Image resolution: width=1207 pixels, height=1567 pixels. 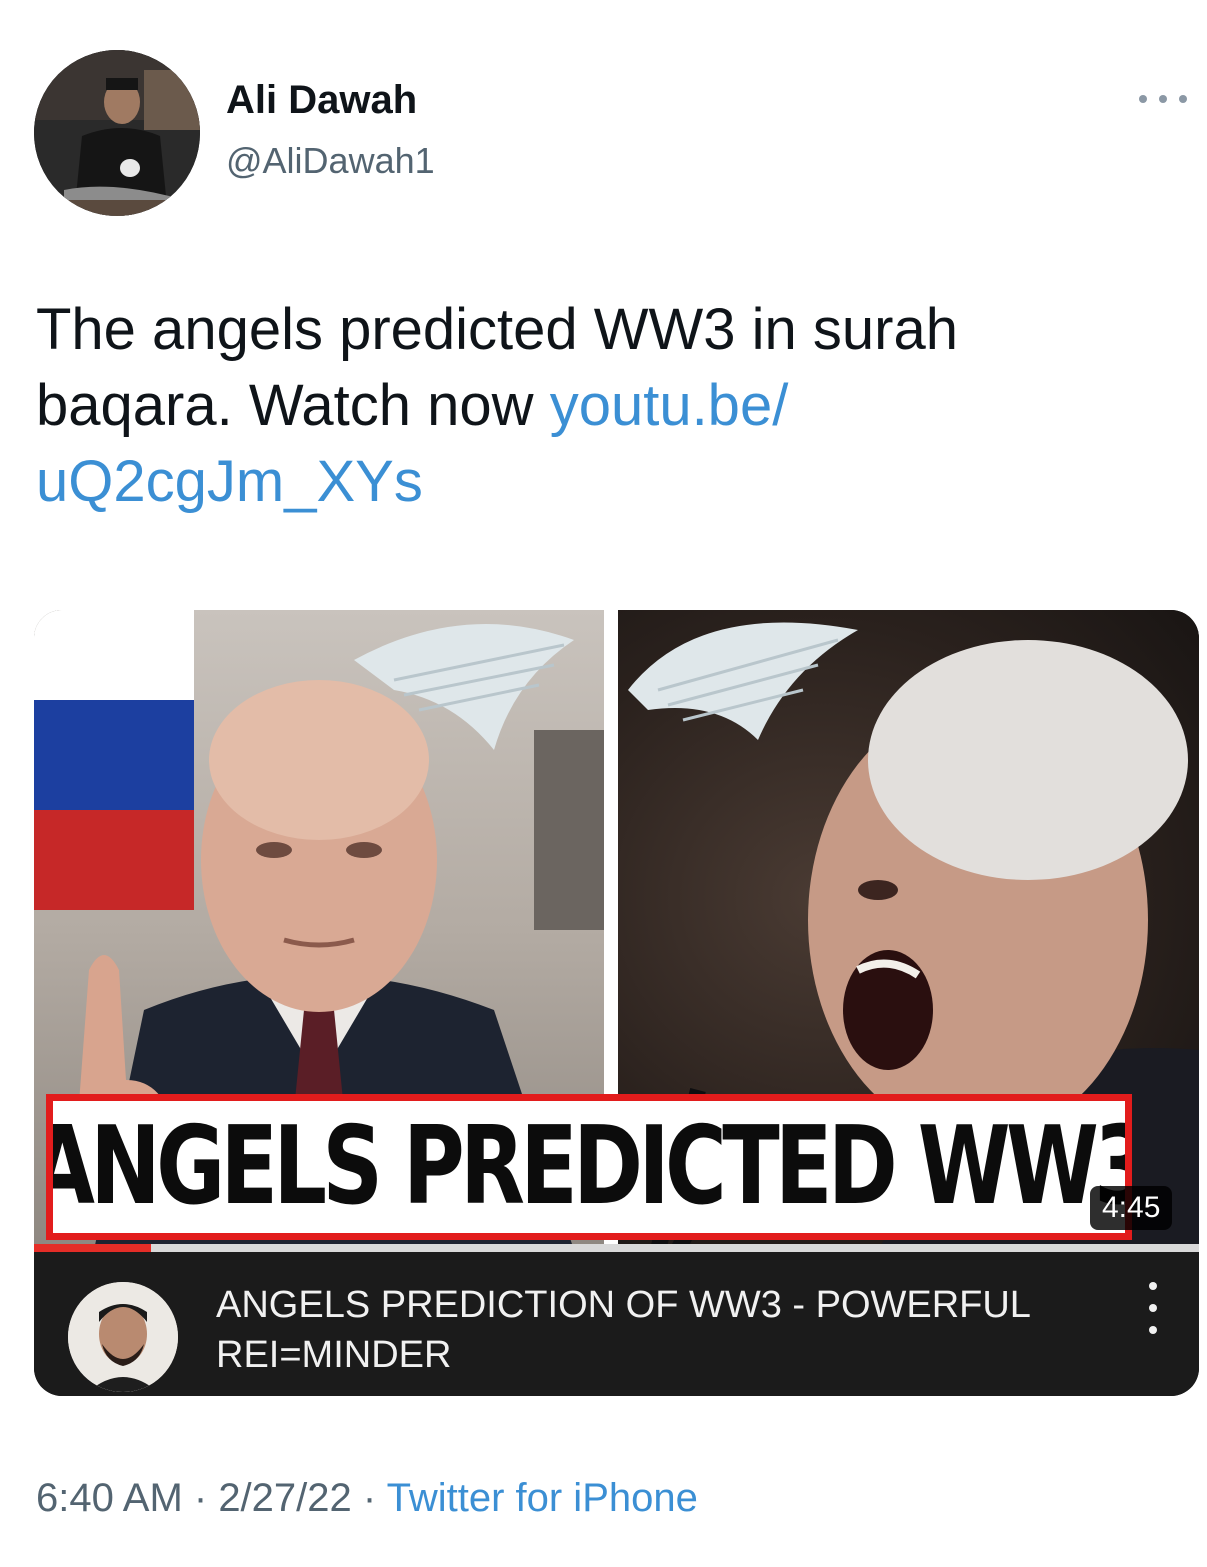 What do you see at coordinates (284, 1498) in the screenshot?
I see `tweet-date: 2/27/22` at bounding box center [284, 1498].